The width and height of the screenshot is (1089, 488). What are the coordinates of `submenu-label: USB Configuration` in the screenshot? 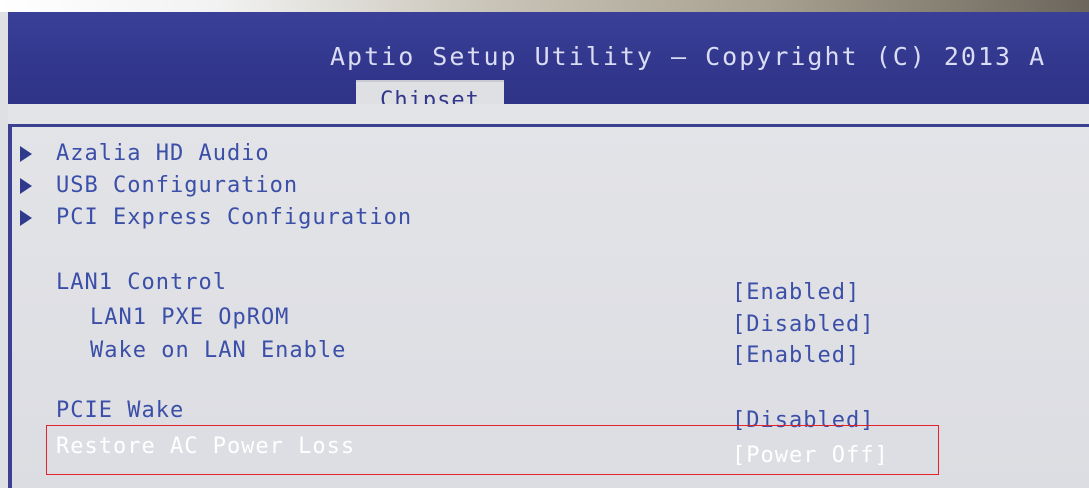 It's located at (177, 185).